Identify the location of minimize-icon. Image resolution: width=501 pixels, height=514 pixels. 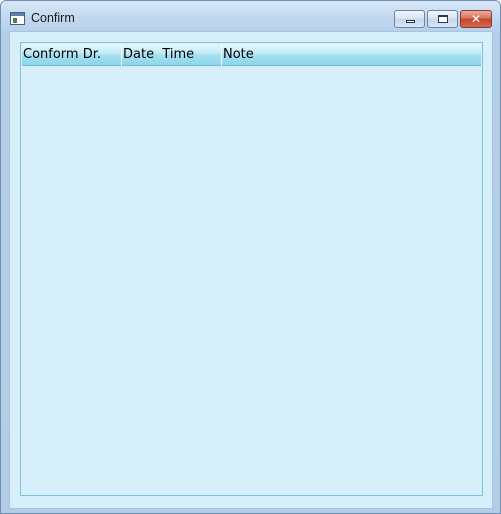
(410, 21).